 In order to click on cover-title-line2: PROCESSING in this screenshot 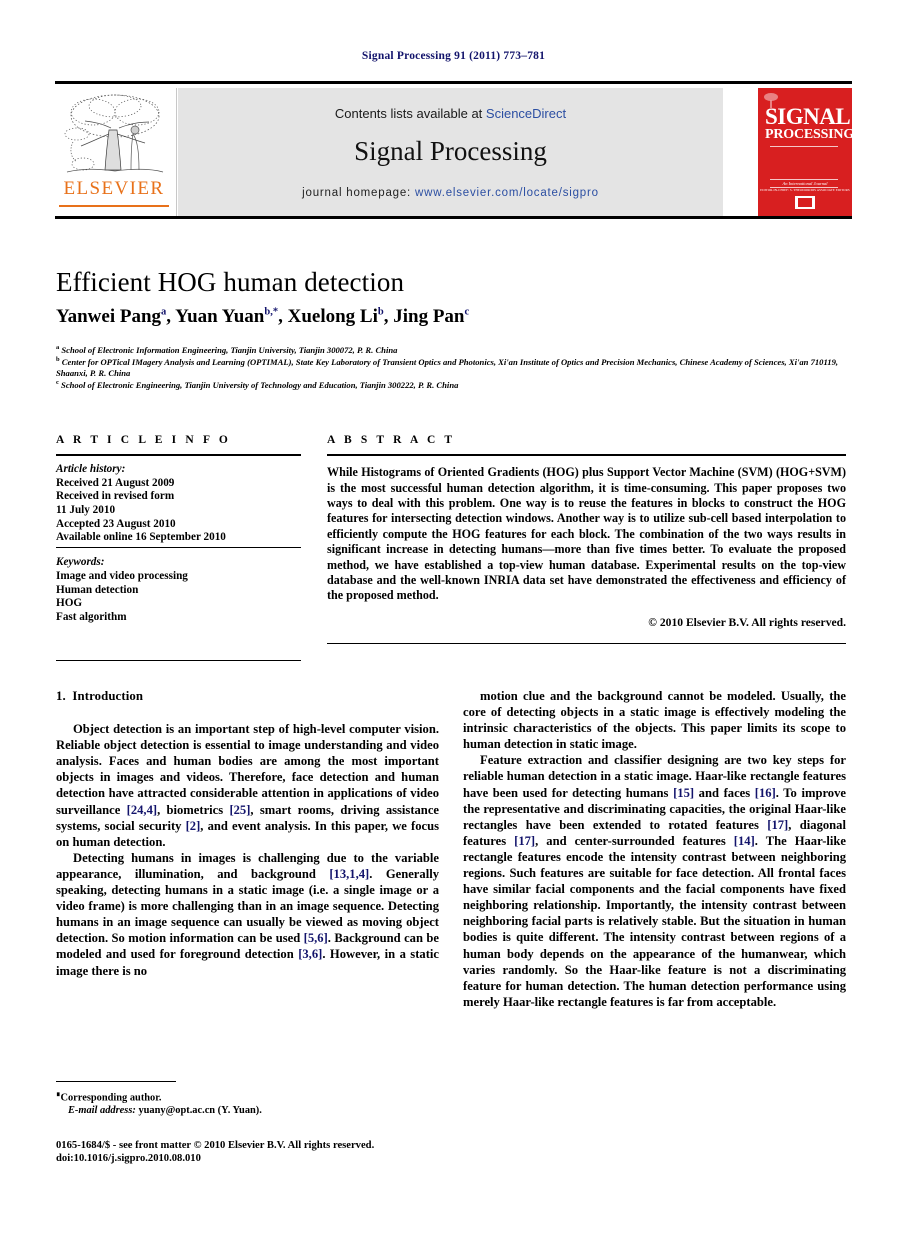, I will do `click(808, 134)`.